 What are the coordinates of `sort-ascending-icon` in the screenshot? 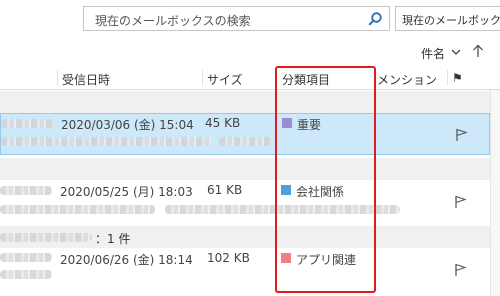 It's located at (478, 51).